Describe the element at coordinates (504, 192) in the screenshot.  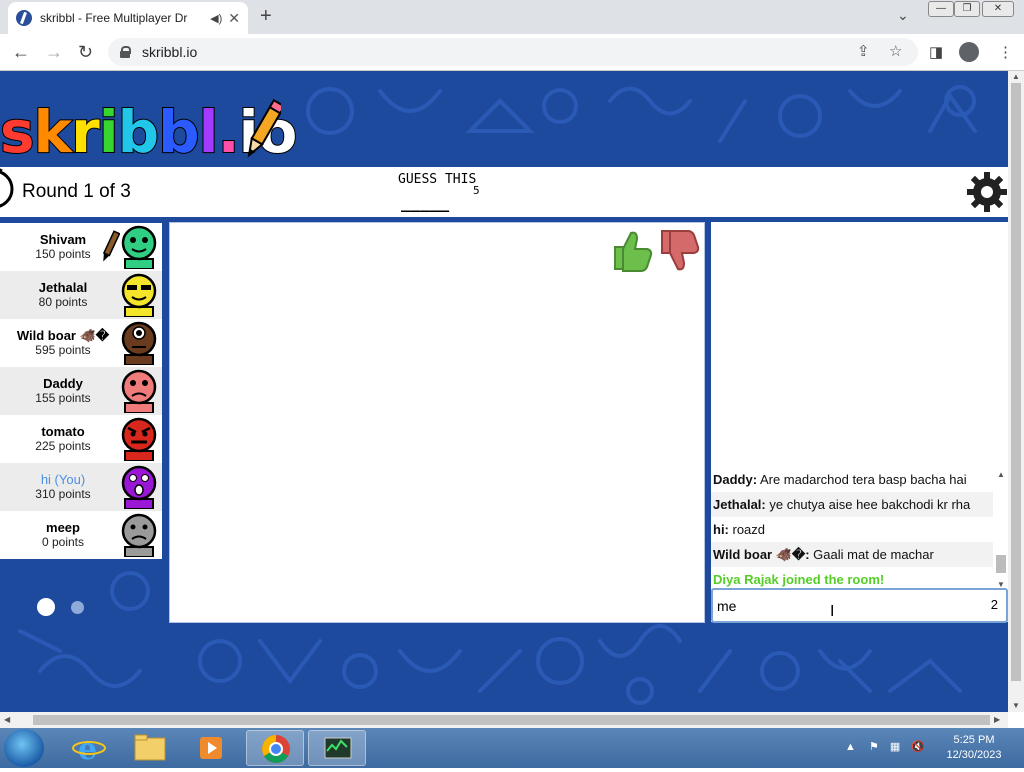
I see `game-header: Round 1 of 3 GUESS THIS 5 _____` at that location.